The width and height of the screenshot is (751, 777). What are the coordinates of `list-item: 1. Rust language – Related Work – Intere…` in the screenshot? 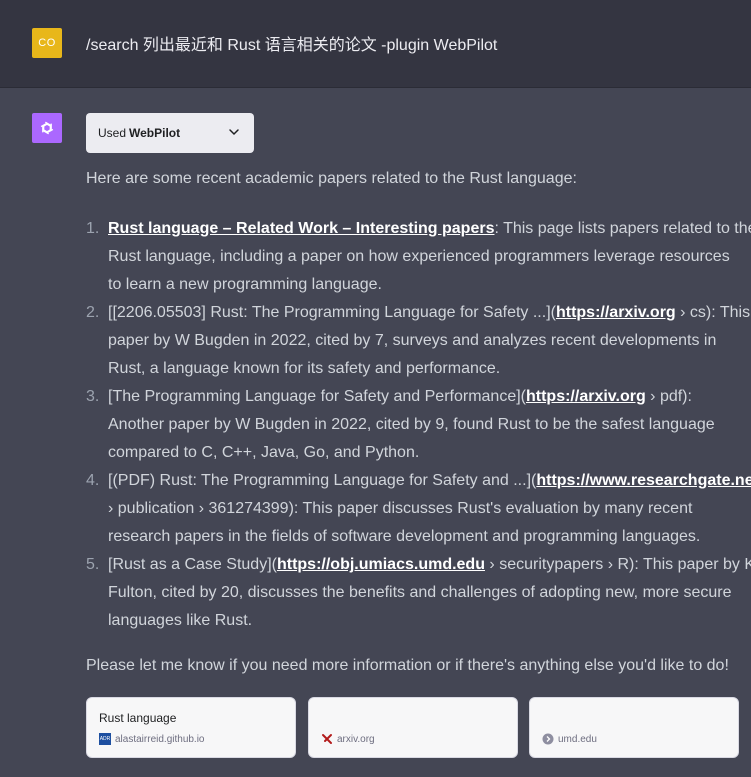 It's located at (418, 257).